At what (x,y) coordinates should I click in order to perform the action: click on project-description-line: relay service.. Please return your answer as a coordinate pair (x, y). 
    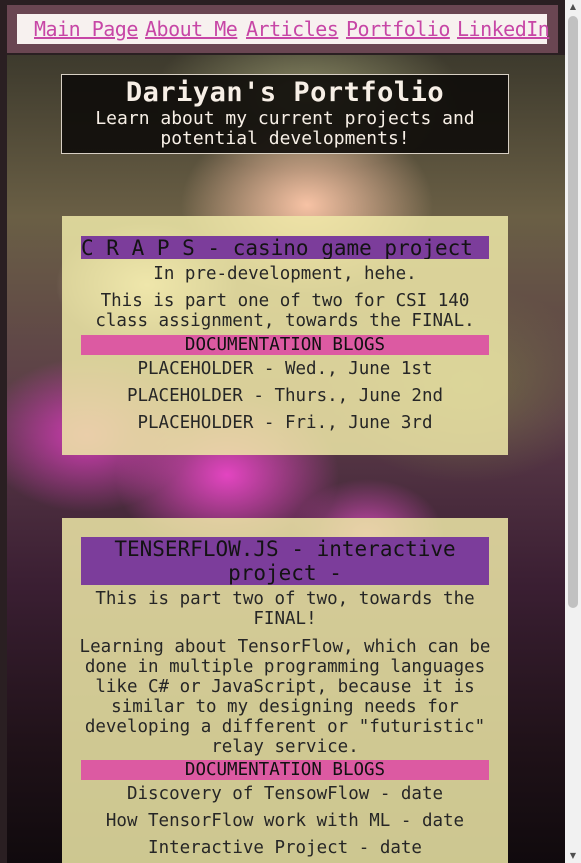
    Looking at the image, I should click on (285, 747).